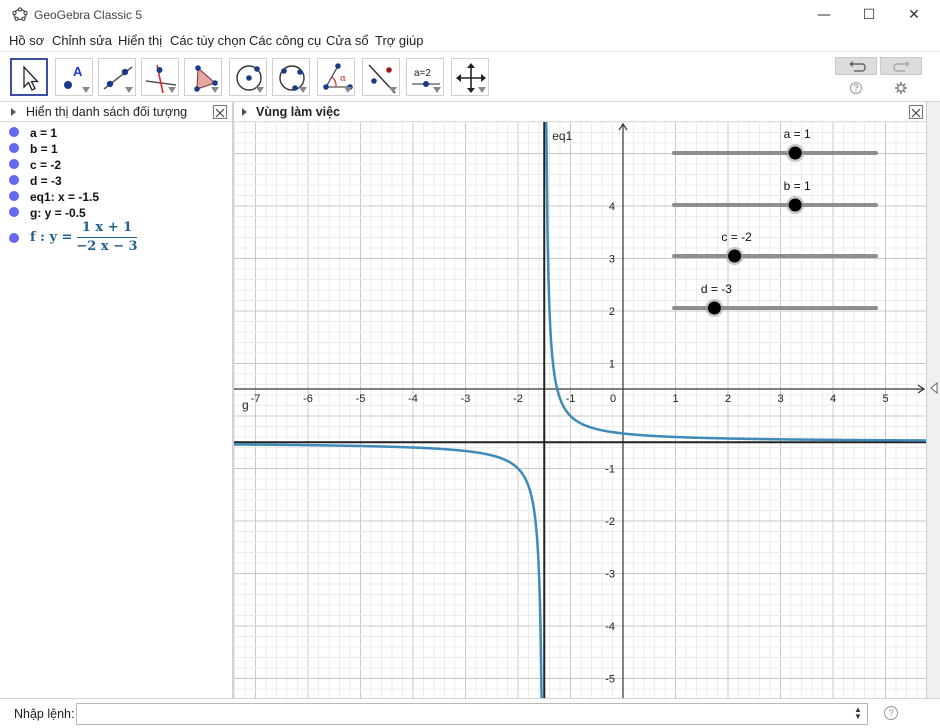 The width and height of the screenshot is (940, 728). Describe the element at coordinates (613, 399) in the screenshot. I see `x-tick-label: 0` at that location.